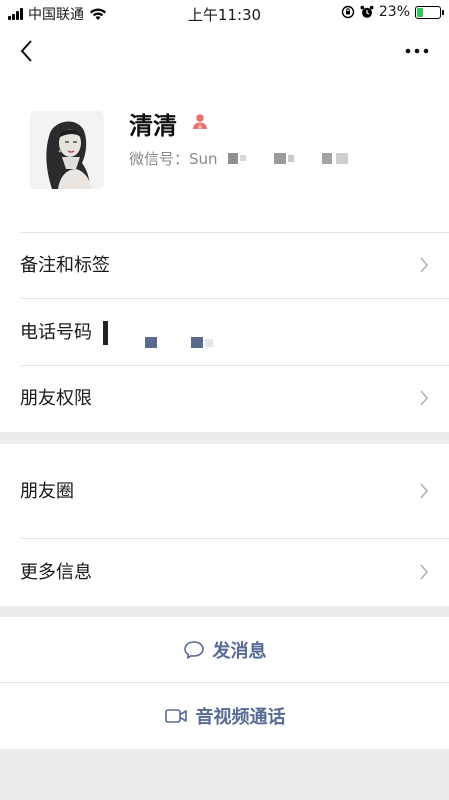 Image resolution: width=449 pixels, height=800 pixels. What do you see at coordinates (56, 398) in the screenshot?
I see `friend-permissions-label: 朋友权限` at bounding box center [56, 398].